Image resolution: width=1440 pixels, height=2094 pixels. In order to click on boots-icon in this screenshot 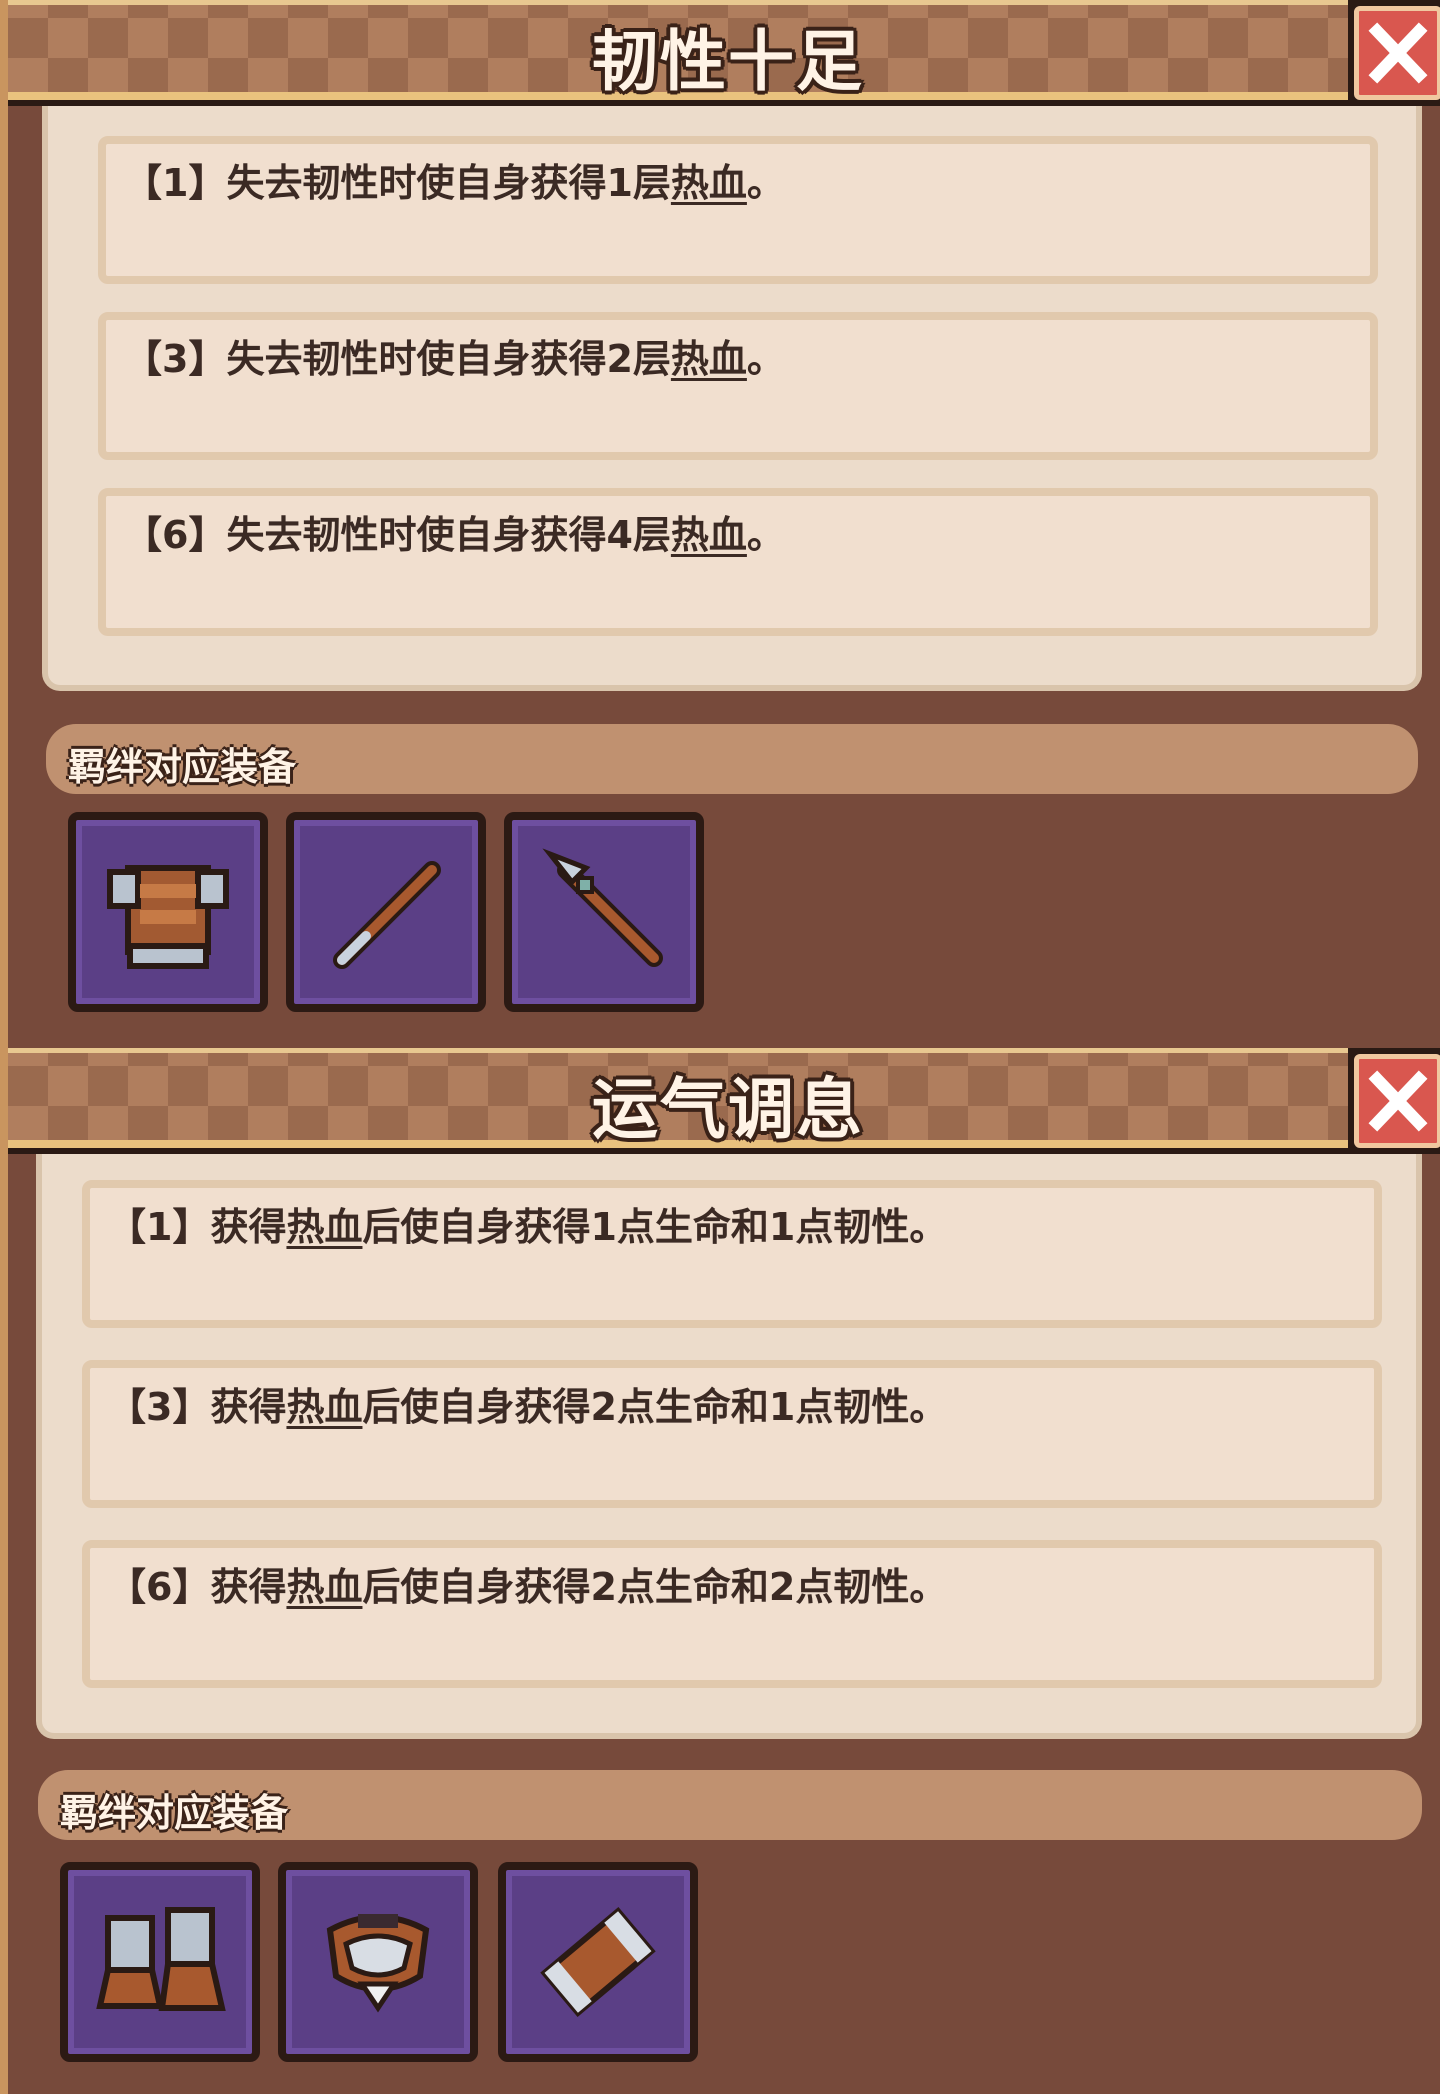, I will do `click(161, 1959)`.